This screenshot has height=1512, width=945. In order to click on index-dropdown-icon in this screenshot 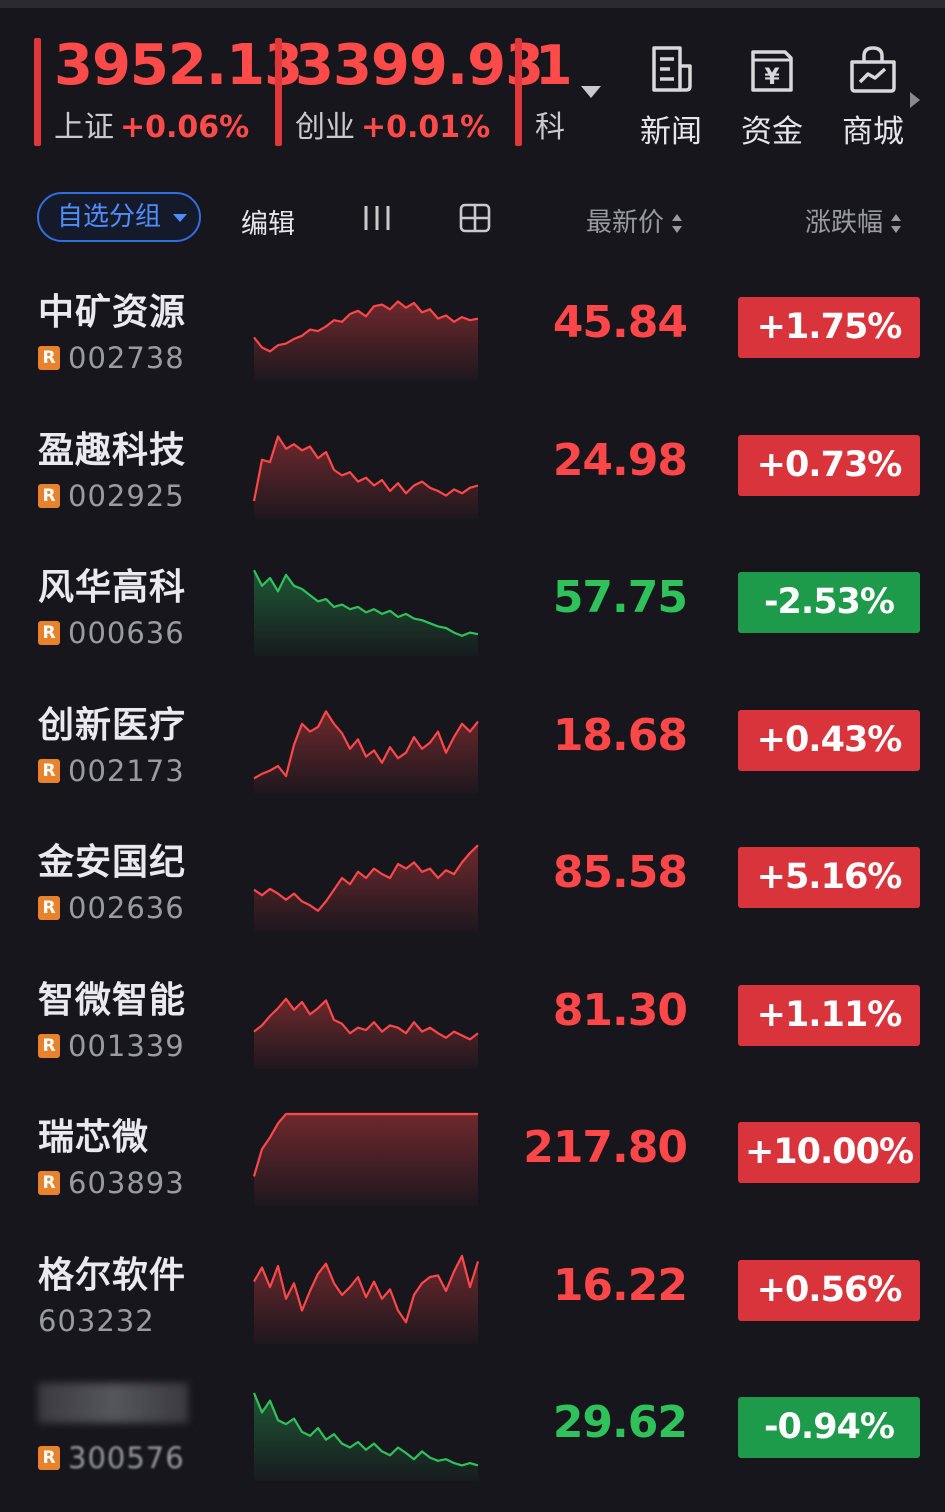, I will do `click(591, 92)`.